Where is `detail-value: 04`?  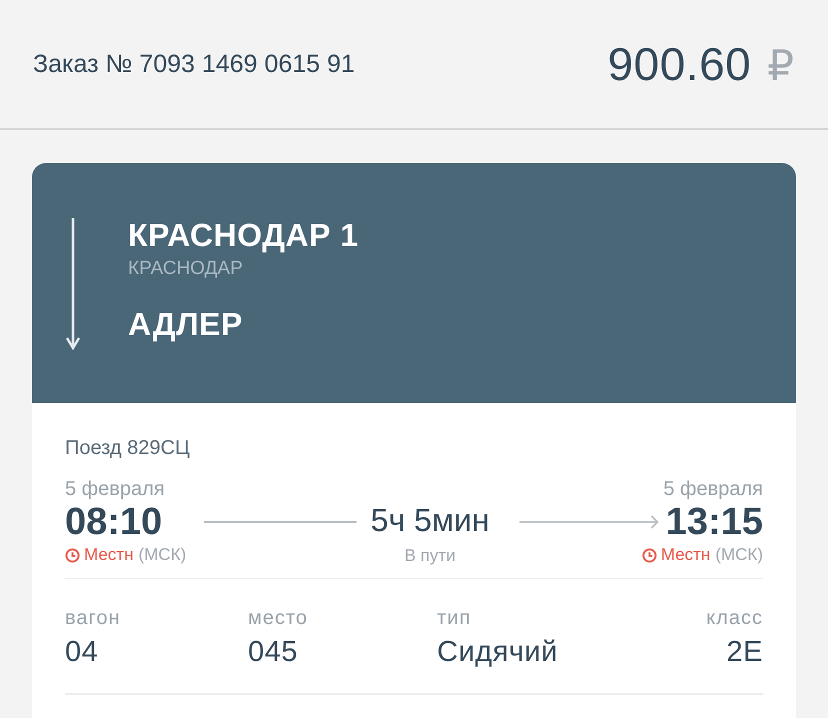 detail-value: 04 is located at coordinates (82, 652).